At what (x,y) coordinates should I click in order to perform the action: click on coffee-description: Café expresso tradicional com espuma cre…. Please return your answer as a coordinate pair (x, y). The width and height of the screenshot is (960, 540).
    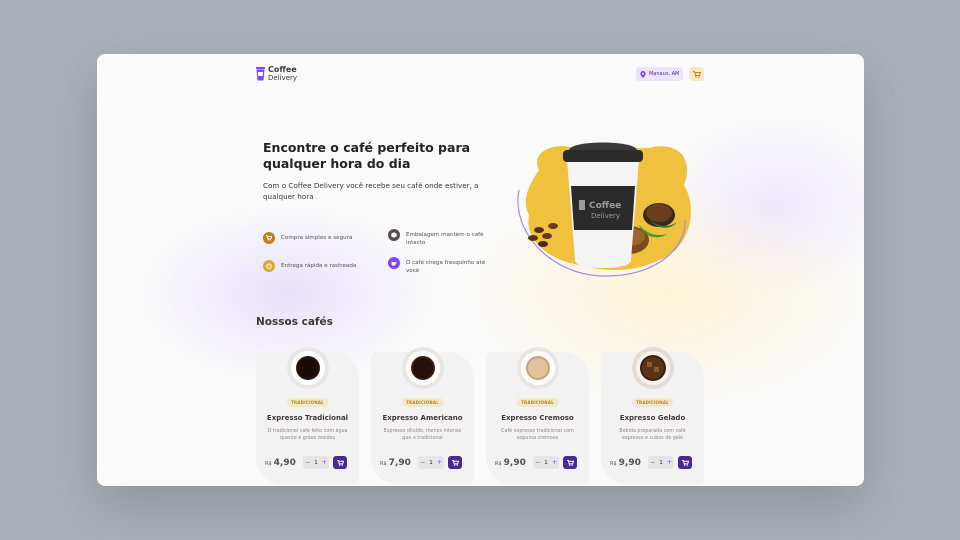
    Looking at the image, I should click on (537, 435).